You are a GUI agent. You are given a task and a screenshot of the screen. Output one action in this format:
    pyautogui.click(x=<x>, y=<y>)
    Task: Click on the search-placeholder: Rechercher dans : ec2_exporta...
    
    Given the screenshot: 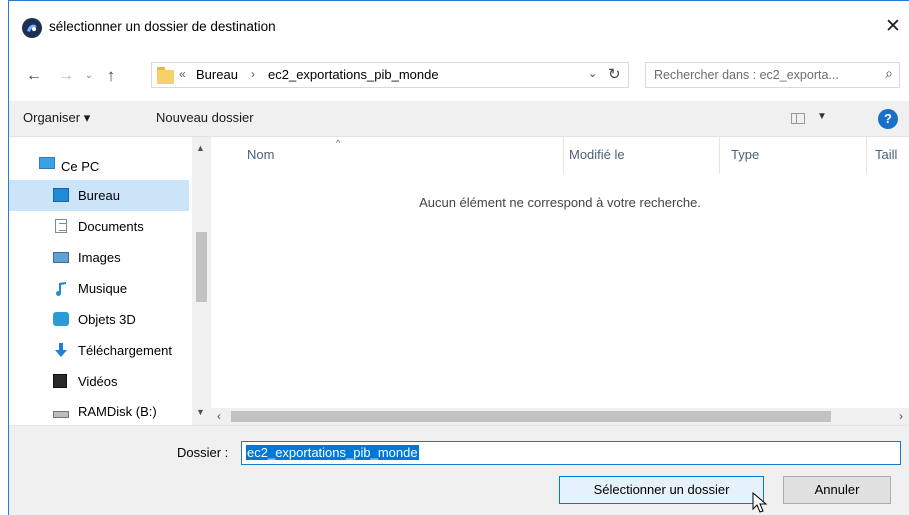 What is the action you would take?
    pyautogui.click(x=746, y=75)
    